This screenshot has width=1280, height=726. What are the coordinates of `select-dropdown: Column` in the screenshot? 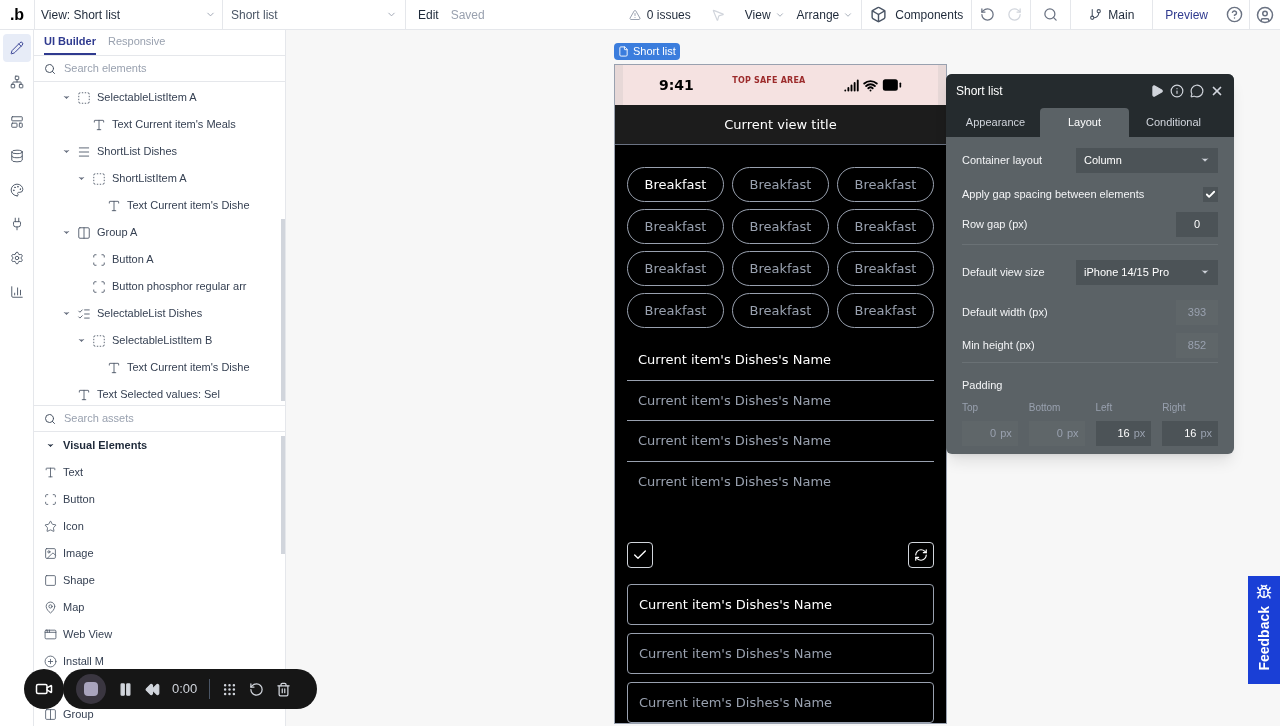 It's located at (1147, 160).